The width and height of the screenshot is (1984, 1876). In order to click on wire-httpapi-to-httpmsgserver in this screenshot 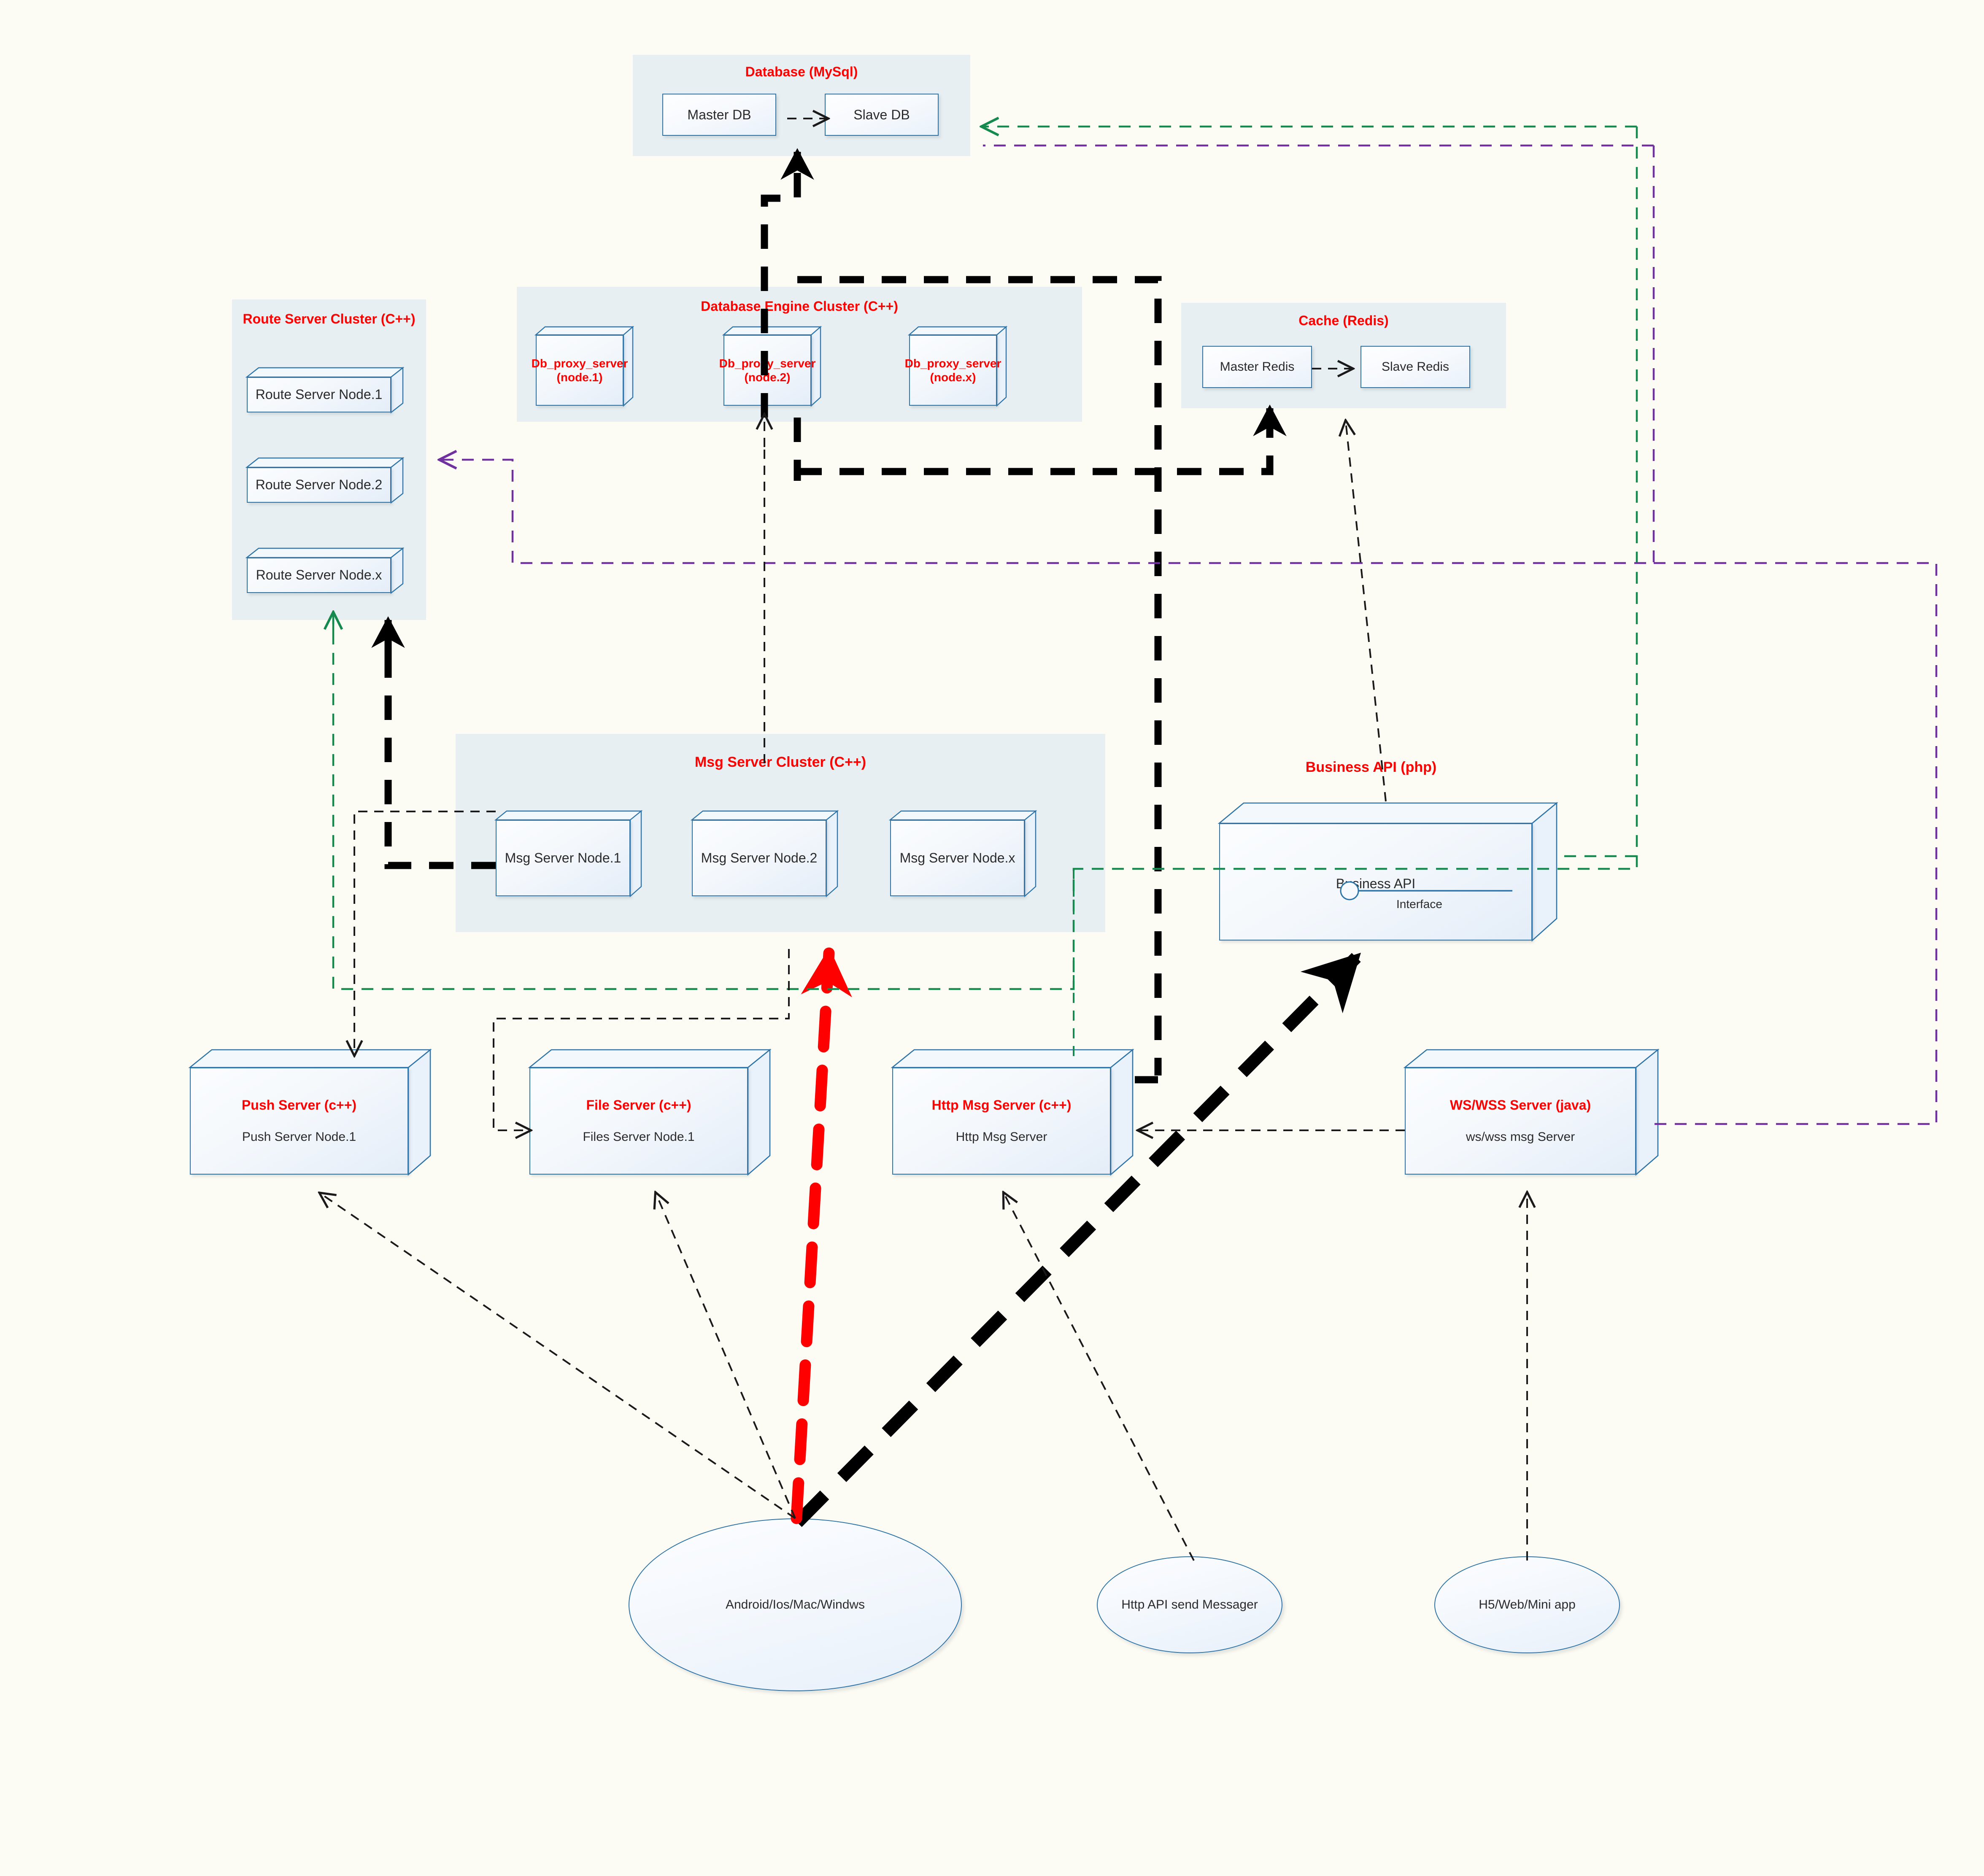, I will do `click(1100, 1377)`.